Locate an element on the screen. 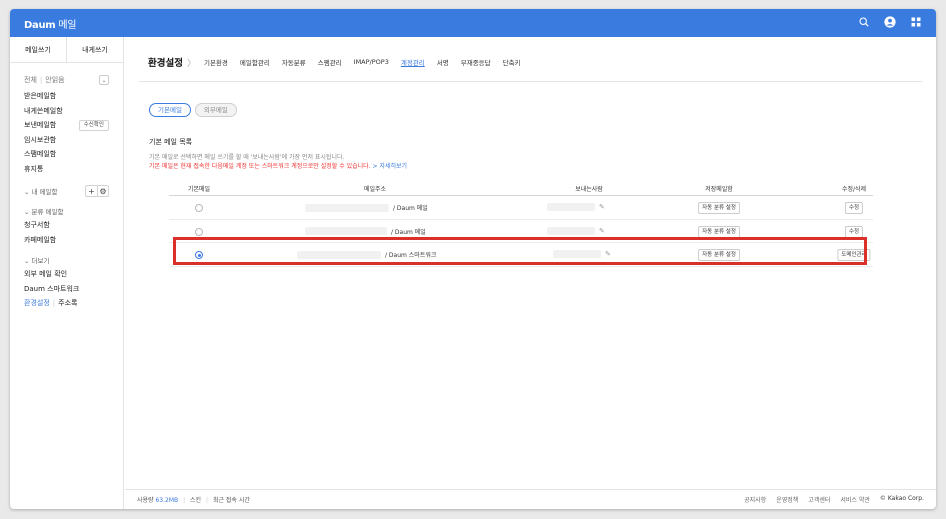  skin-link: 스킨 is located at coordinates (195, 500).